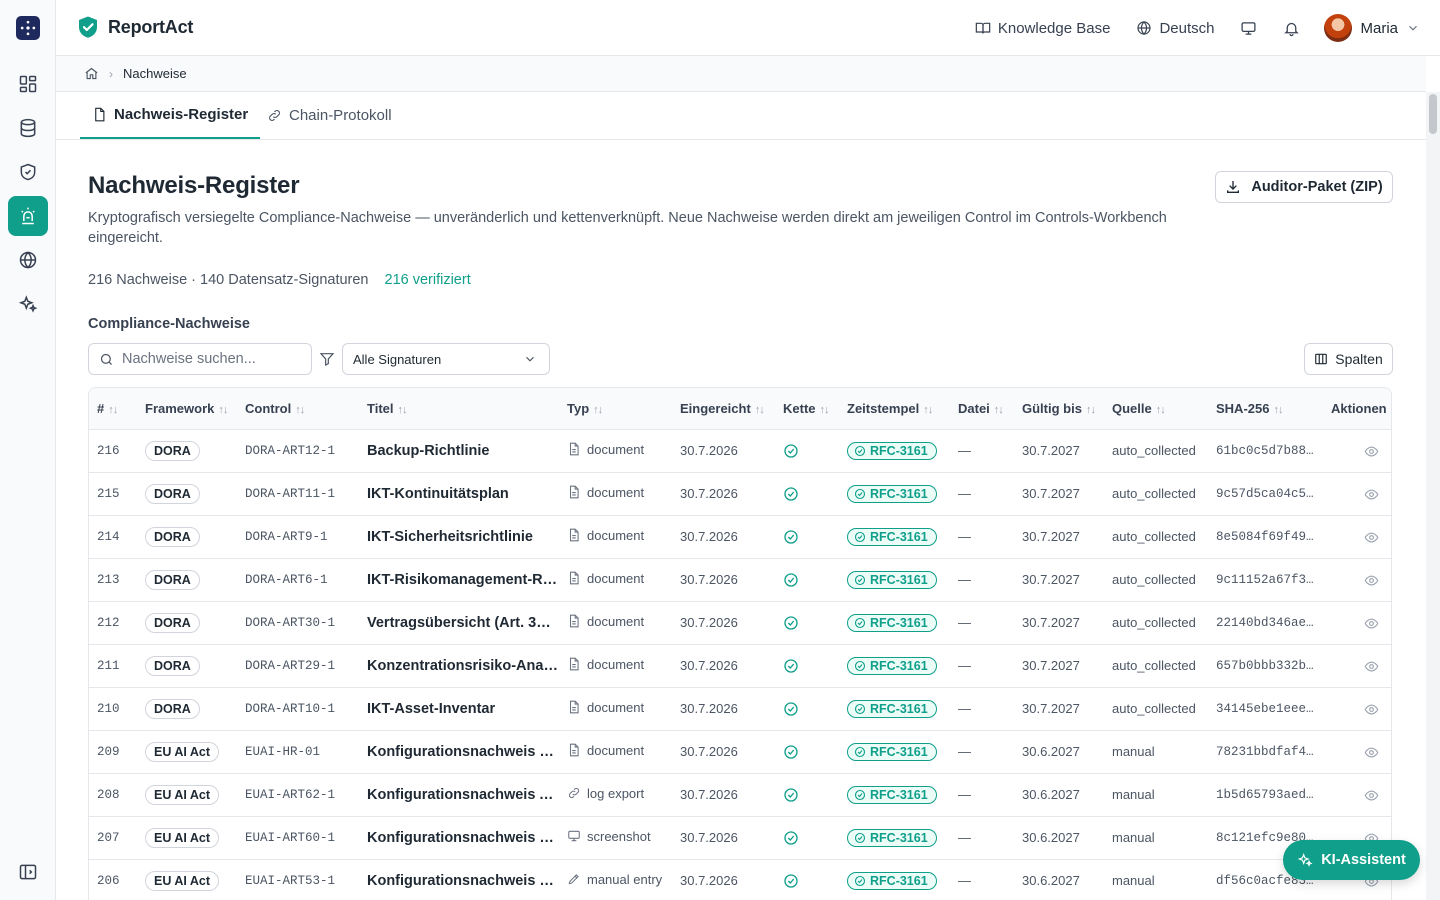 This screenshot has width=1440, height=900. I want to click on display-button, so click(1248, 28).